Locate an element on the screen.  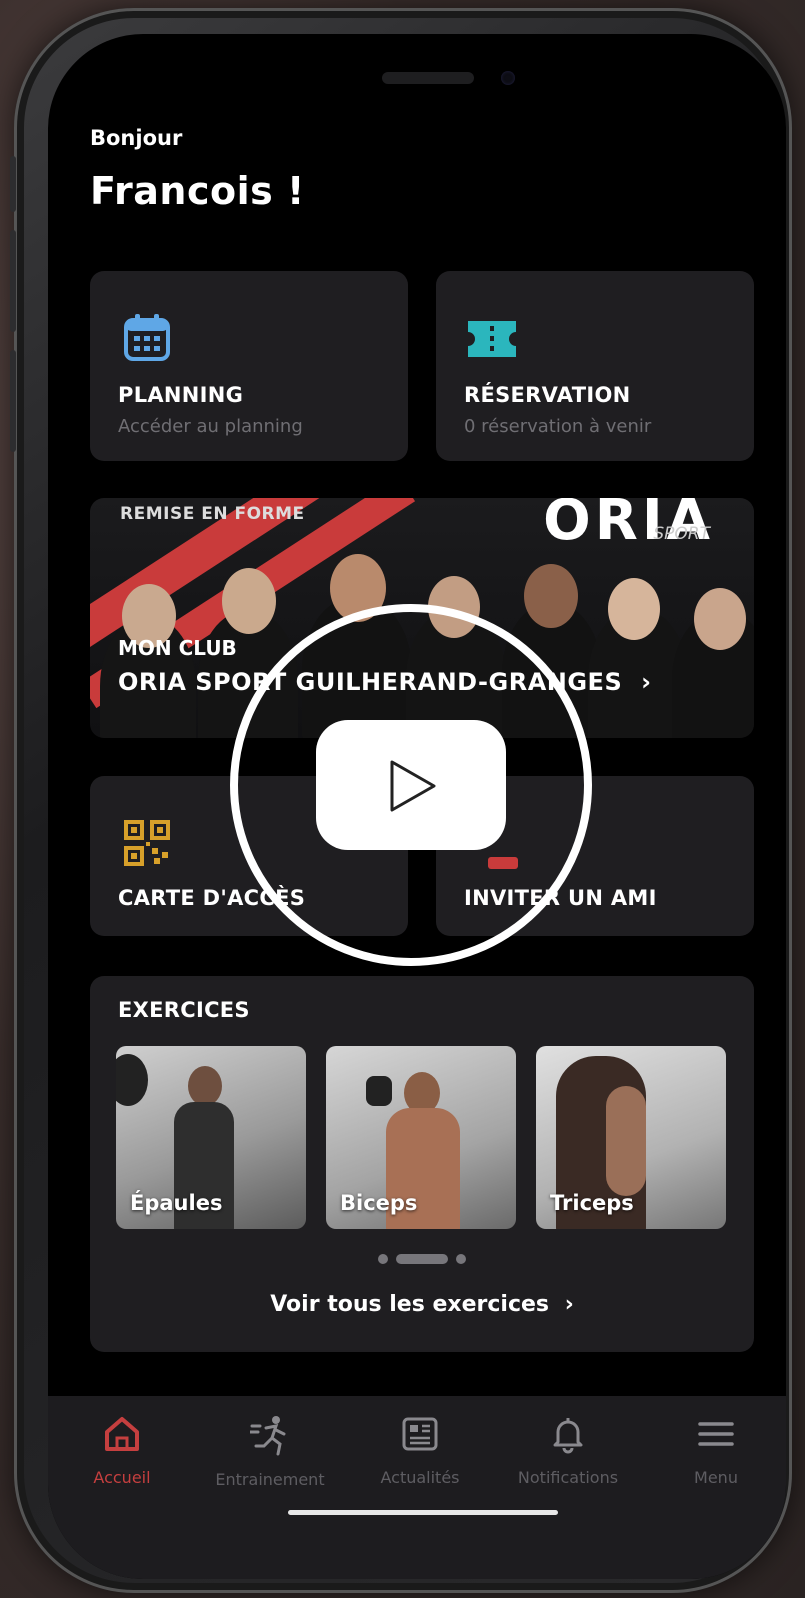
play-button is located at coordinates (411, 785).